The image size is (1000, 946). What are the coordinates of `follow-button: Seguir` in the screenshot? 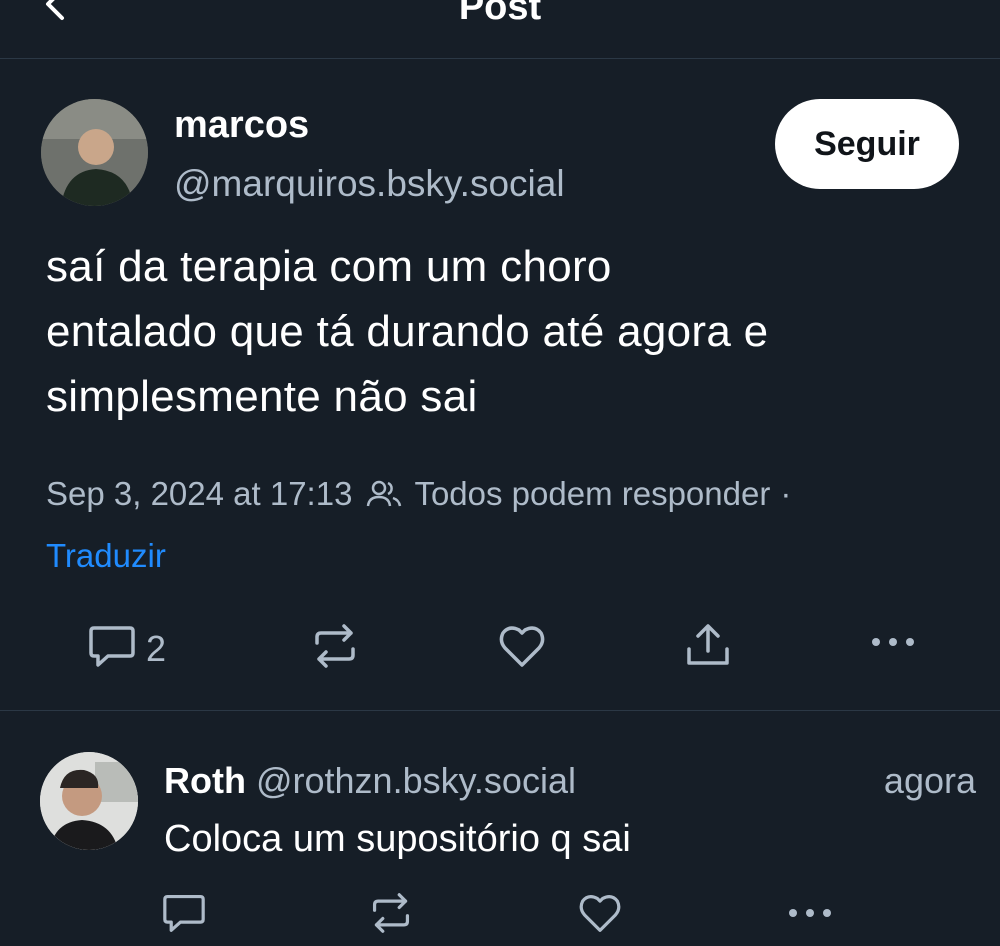 It's located at (867, 144).